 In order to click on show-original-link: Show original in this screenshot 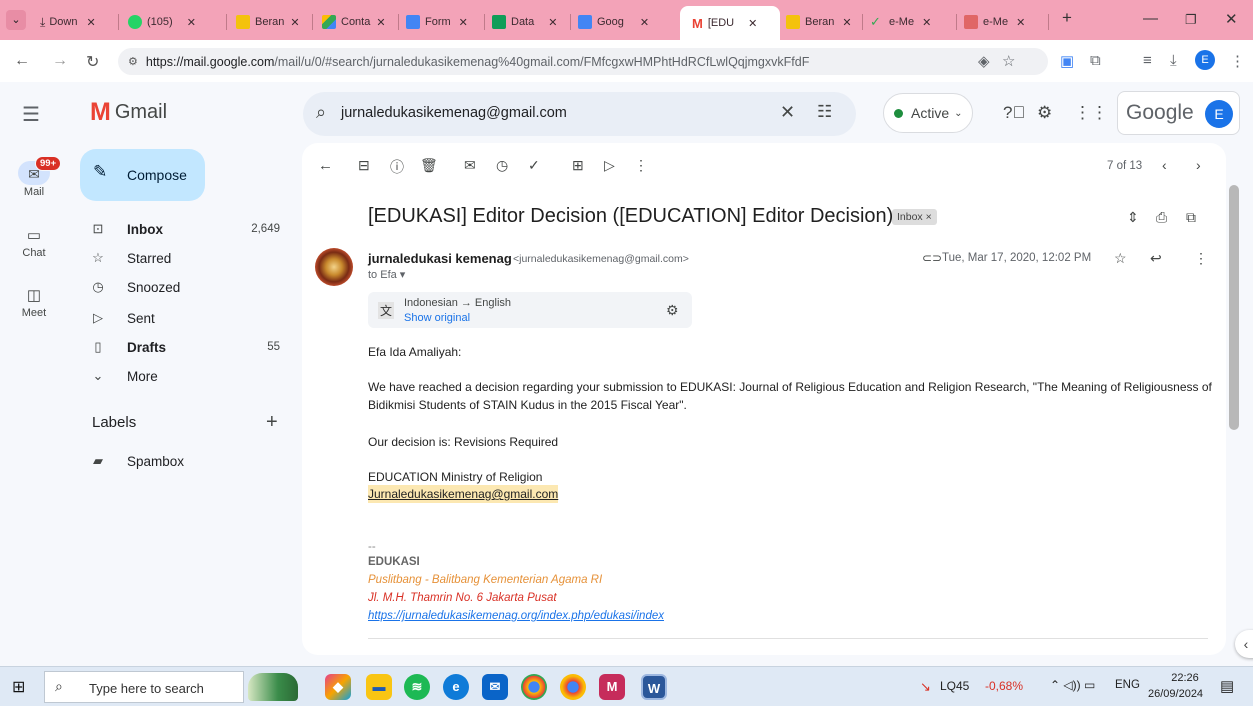, I will do `click(437, 318)`.